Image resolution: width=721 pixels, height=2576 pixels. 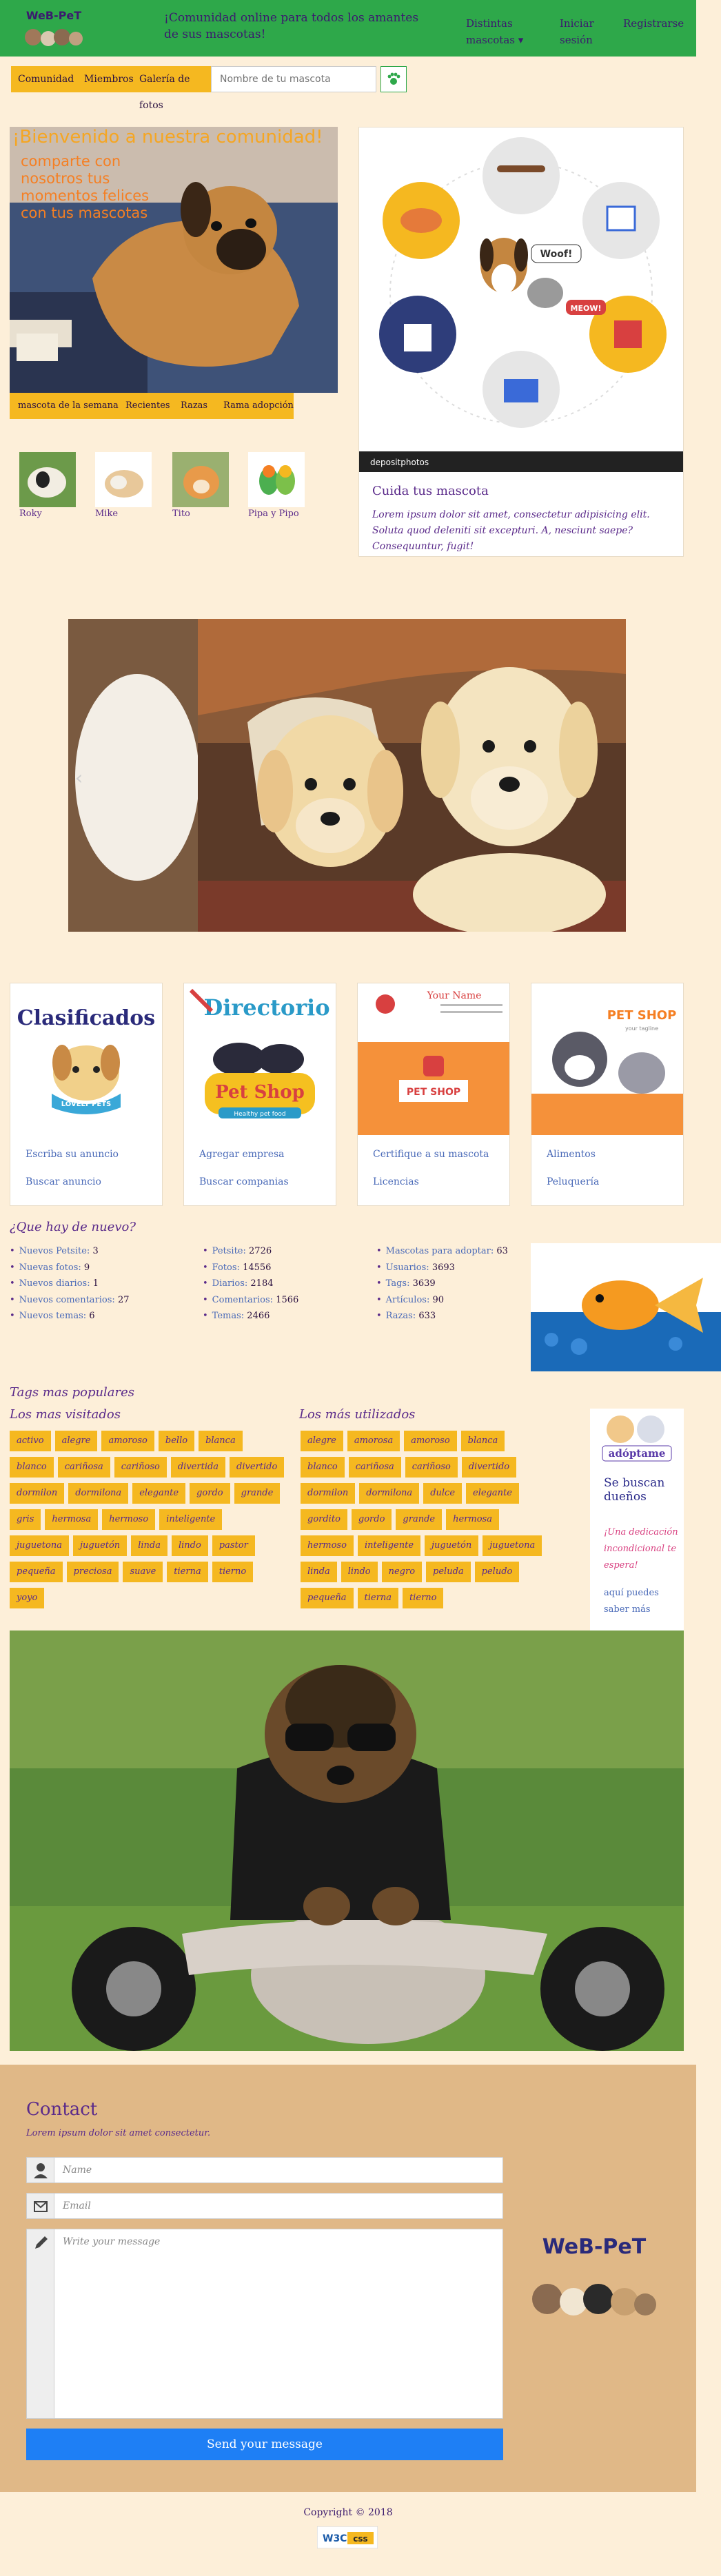 I want to click on pet-thumb: Tito, so click(x=200, y=485).